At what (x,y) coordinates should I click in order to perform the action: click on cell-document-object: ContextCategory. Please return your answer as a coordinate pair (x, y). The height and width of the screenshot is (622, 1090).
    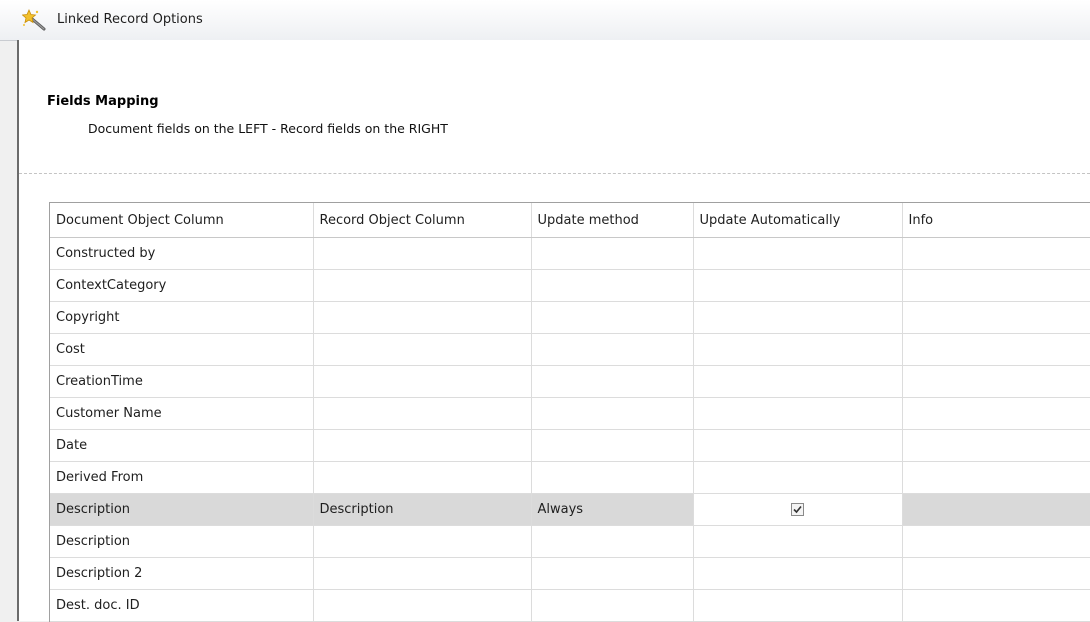
    Looking at the image, I should click on (182, 285).